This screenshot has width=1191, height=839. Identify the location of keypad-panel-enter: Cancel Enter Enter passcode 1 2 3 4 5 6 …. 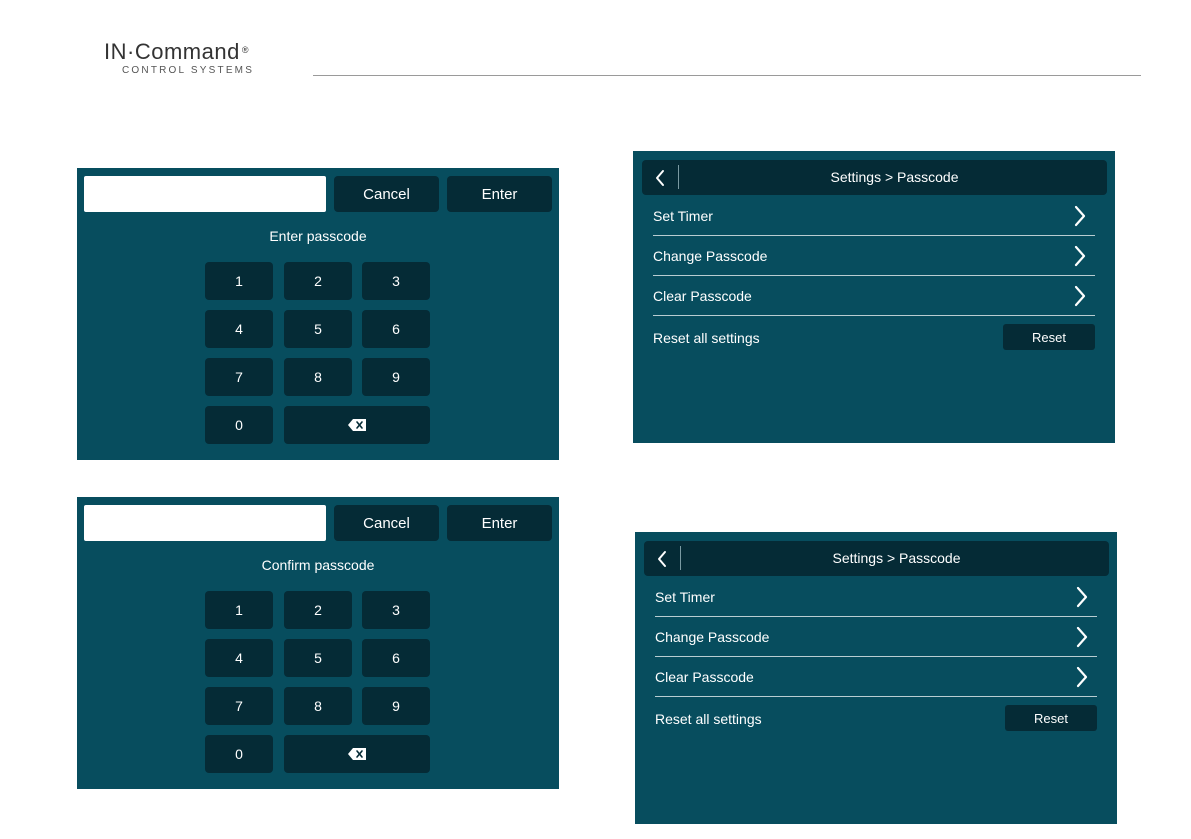
(318, 314).